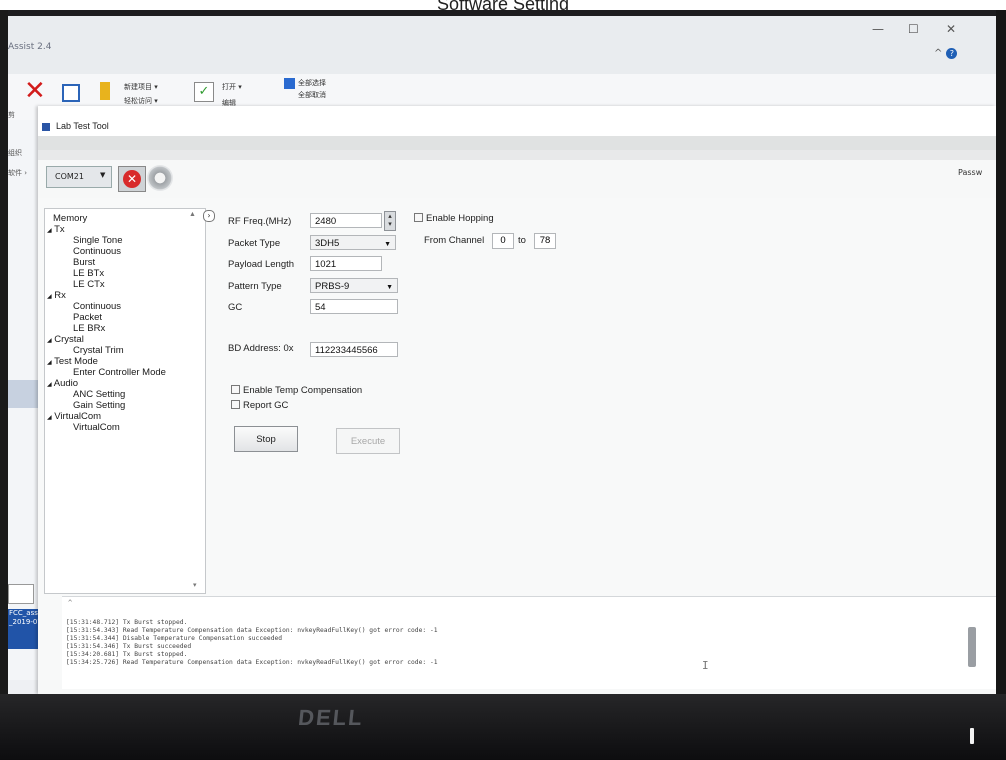 The width and height of the screenshot is (1006, 760). I want to click on sidebar-label-software: 软件 ›, so click(17, 173).